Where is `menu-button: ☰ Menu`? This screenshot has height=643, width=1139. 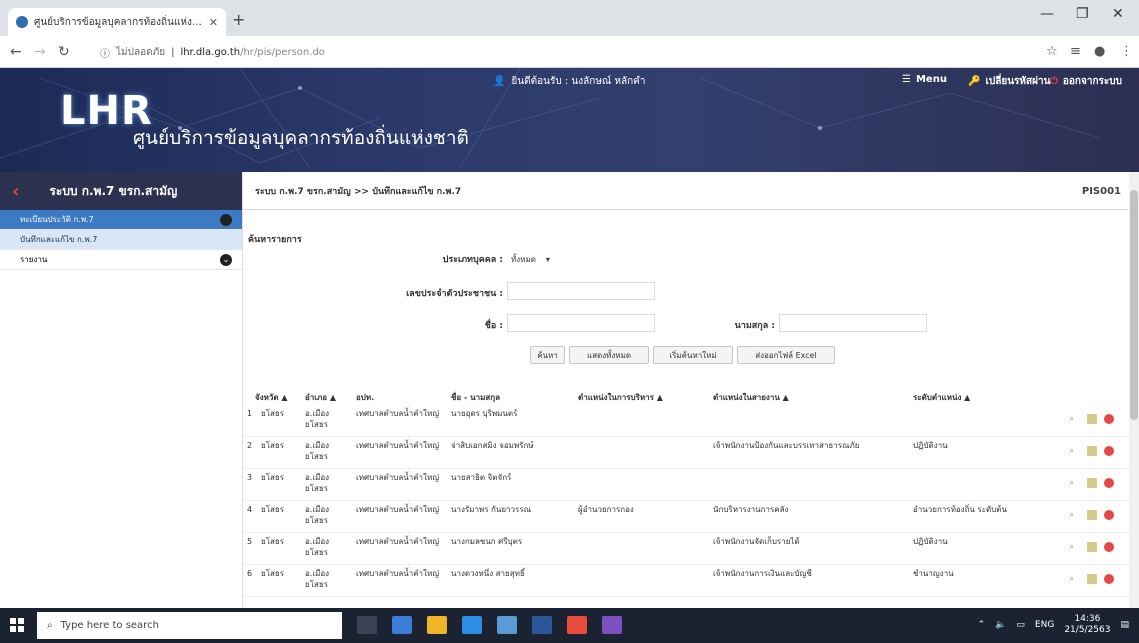
menu-button: ☰ Menu is located at coordinates (924, 79).